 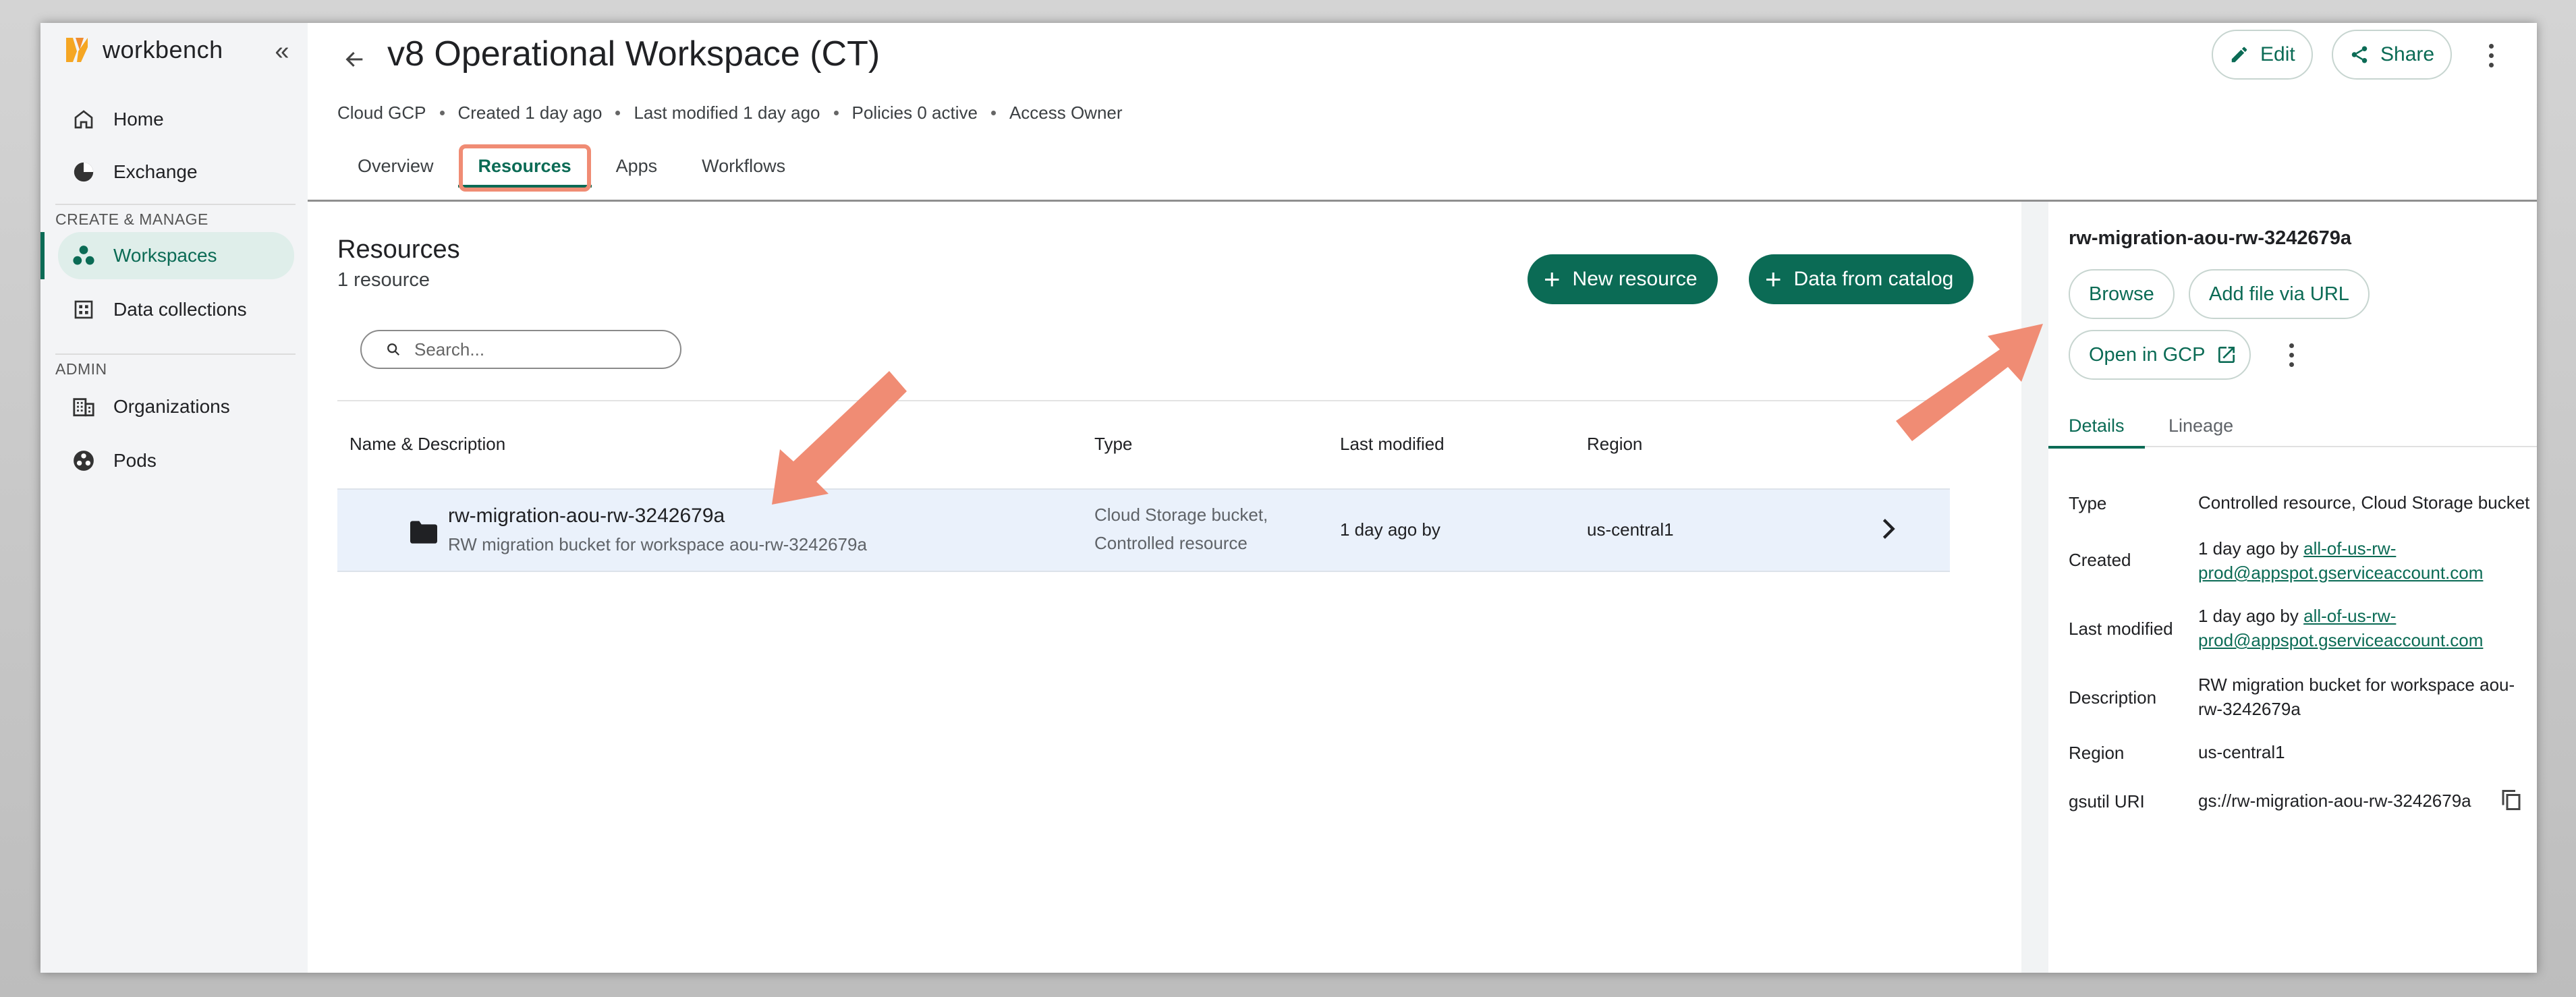 I want to click on sidebar-item-label: Exchange, so click(x=155, y=172).